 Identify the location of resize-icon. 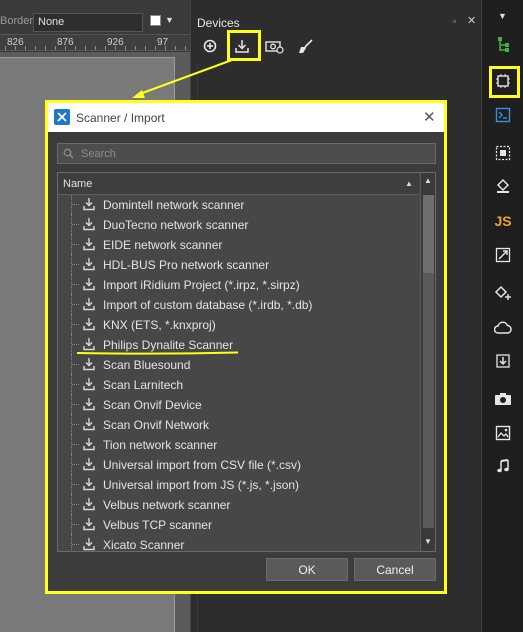
(503, 255).